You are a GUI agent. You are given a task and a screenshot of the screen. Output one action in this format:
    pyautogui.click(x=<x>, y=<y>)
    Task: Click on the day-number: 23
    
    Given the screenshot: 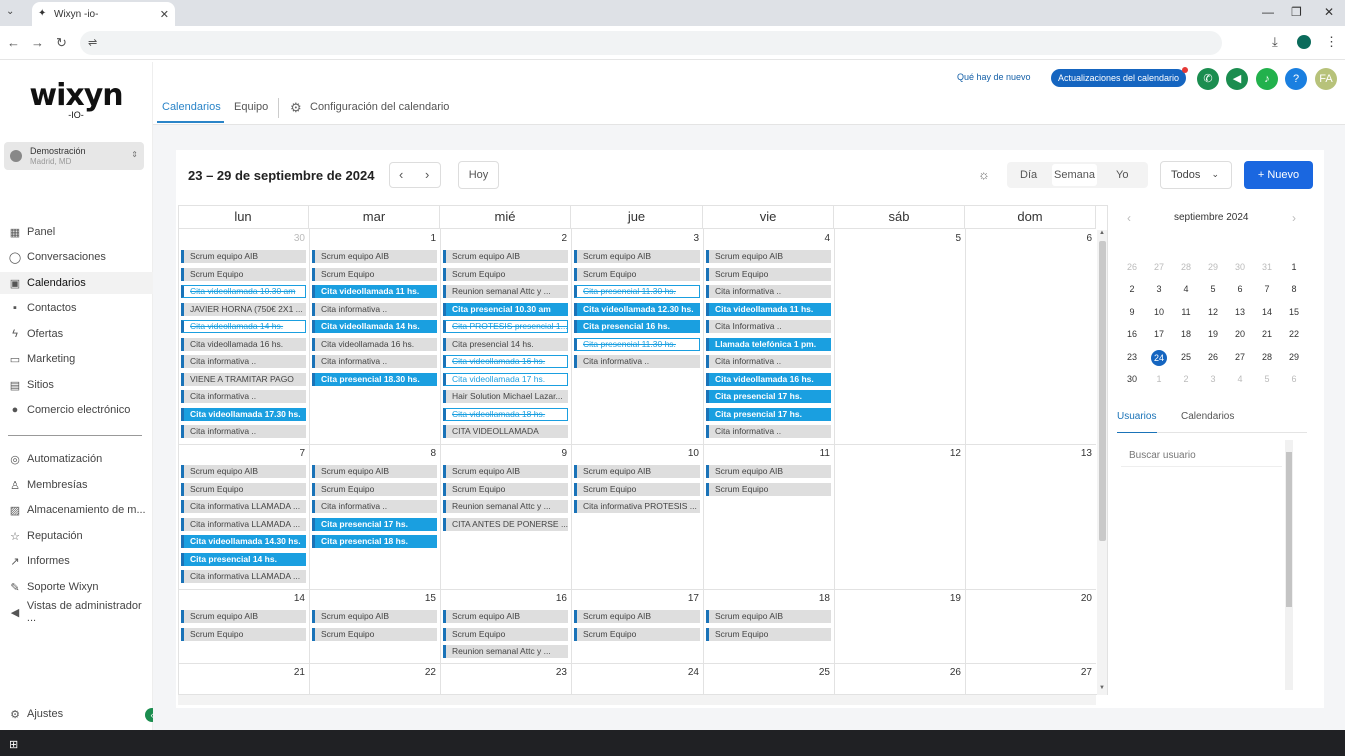 What is the action you would take?
    pyautogui.click(x=557, y=672)
    